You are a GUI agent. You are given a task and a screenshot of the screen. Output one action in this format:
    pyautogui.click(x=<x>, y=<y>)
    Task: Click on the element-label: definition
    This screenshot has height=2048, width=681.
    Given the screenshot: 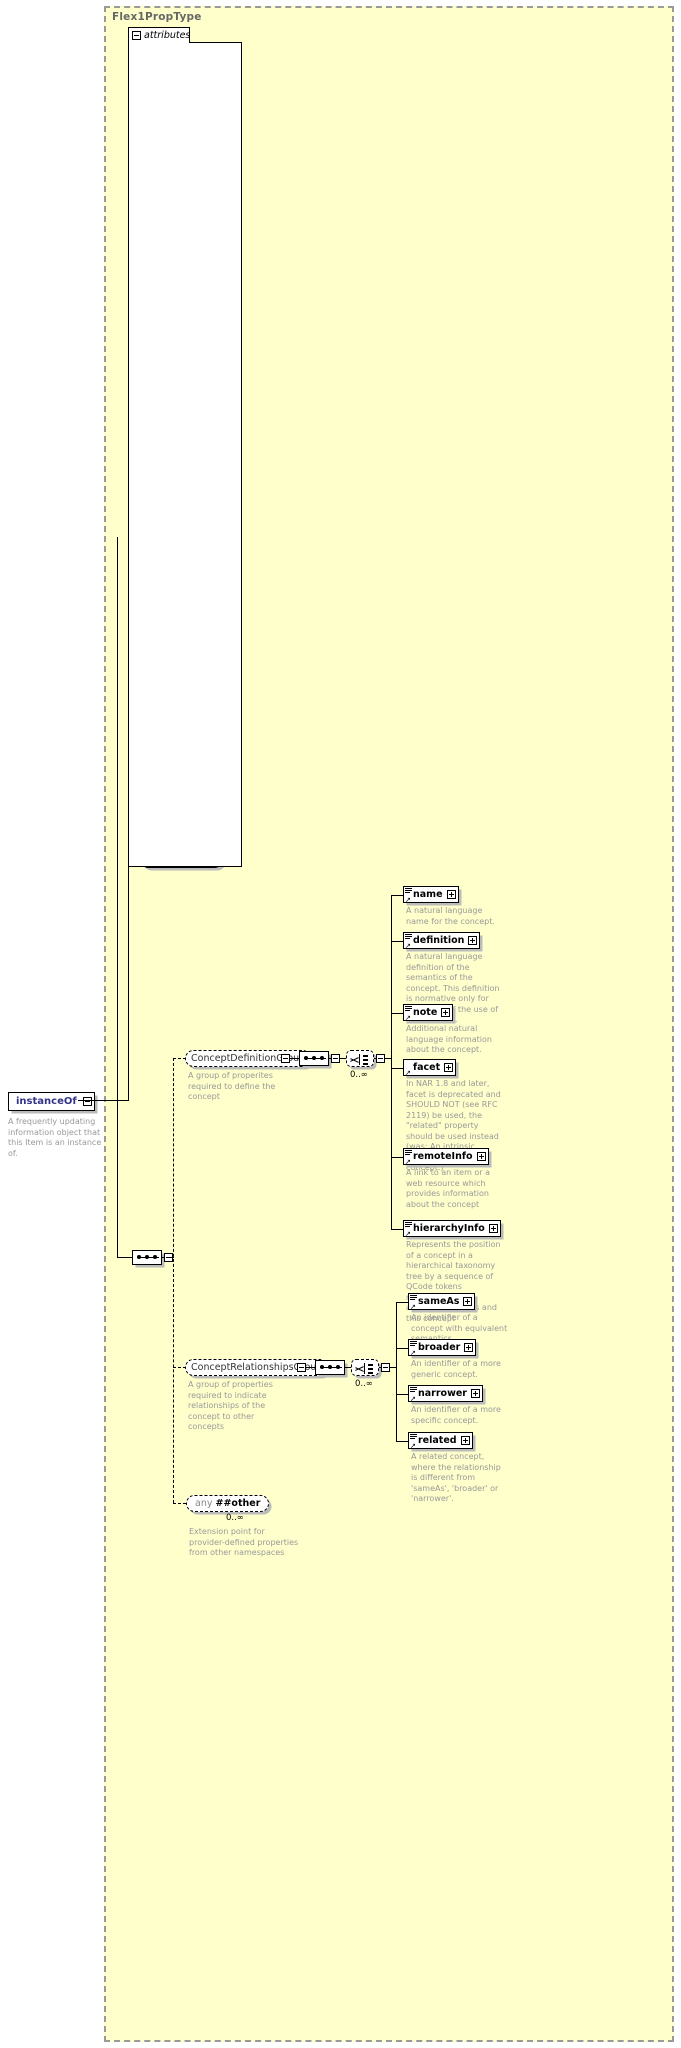 What is the action you would take?
    pyautogui.click(x=439, y=940)
    